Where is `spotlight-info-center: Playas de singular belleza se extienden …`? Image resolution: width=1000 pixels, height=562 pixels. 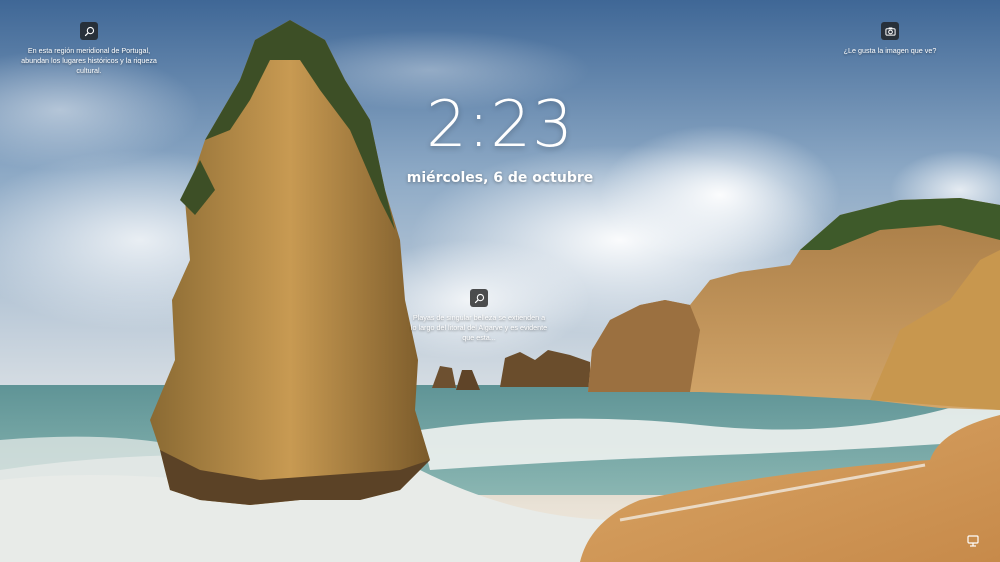 spotlight-info-center: Playas de singular belleza se extienden … is located at coordinates (479, 316).